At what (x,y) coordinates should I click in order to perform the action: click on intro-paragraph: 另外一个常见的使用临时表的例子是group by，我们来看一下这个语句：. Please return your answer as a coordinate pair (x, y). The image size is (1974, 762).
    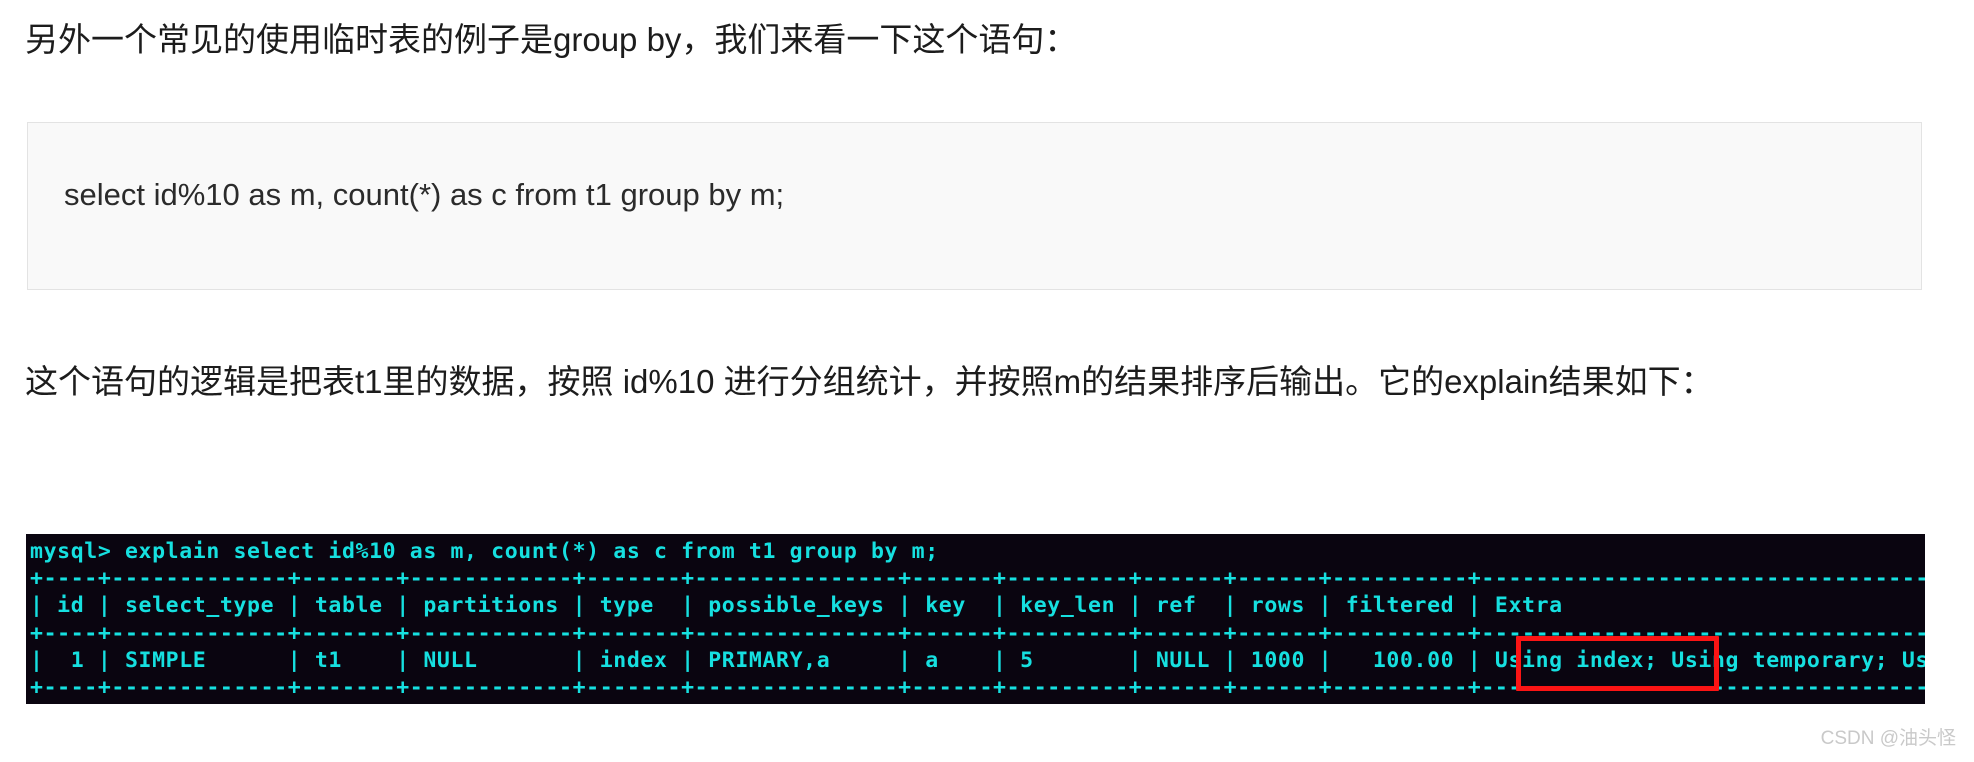
    Looking at the image, I should click on (551, 39).